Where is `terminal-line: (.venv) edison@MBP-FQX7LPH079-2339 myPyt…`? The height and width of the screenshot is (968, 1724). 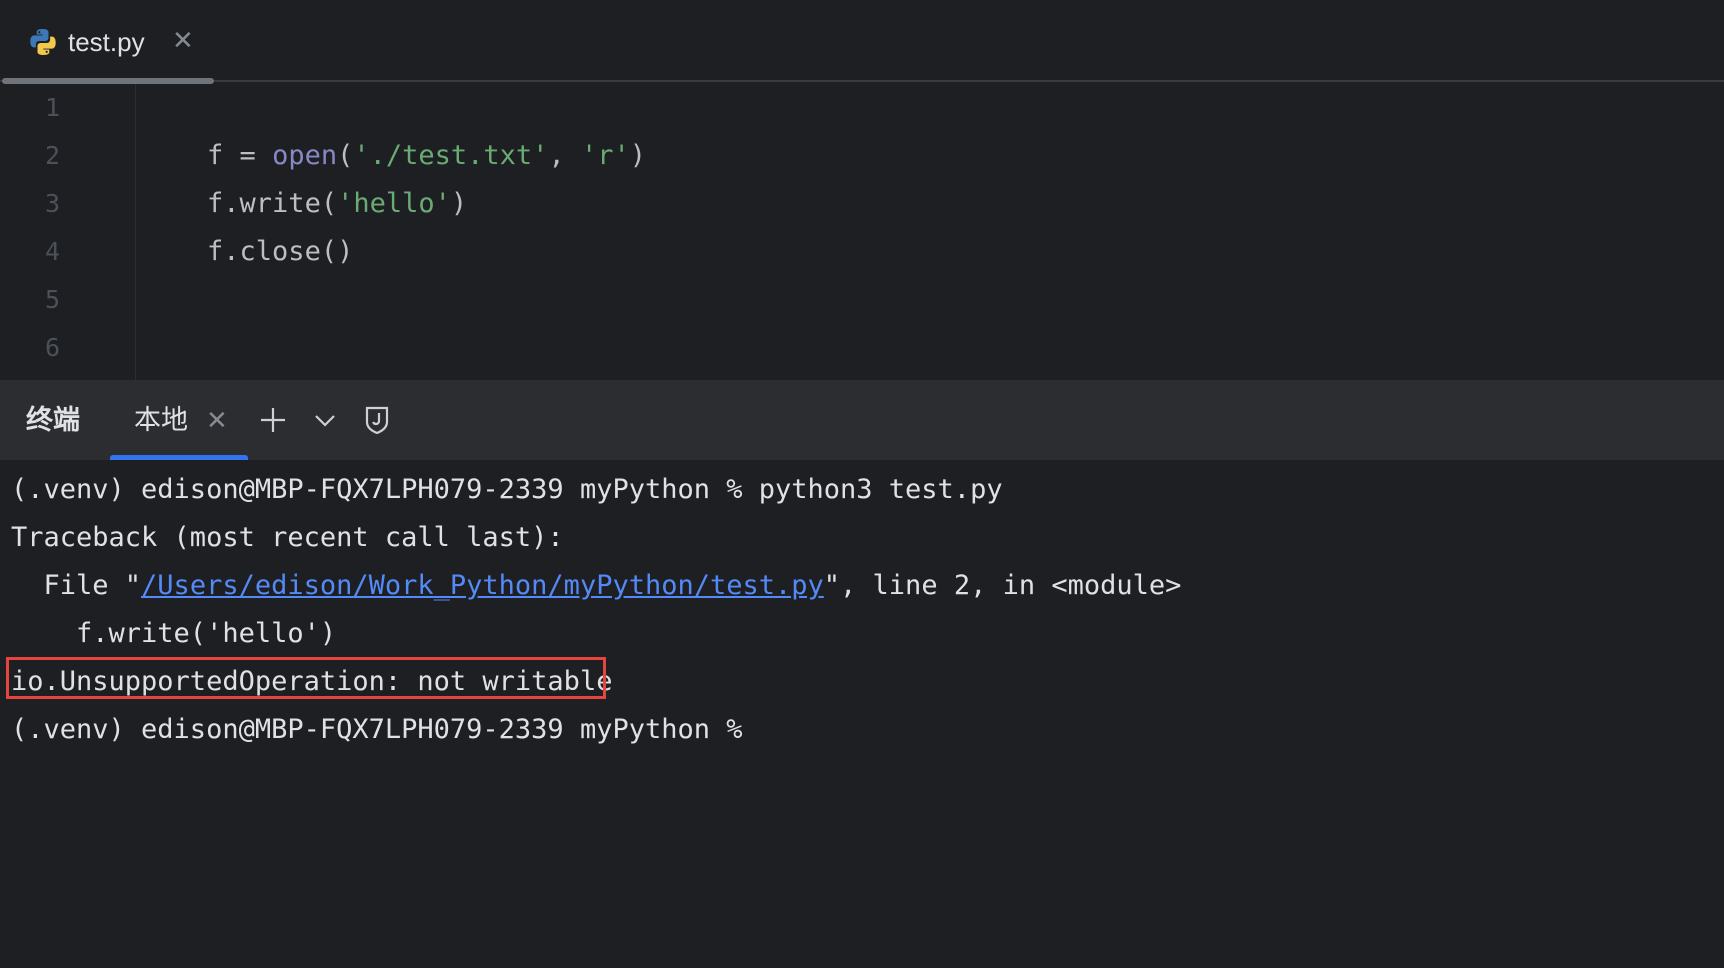
terminal-line: (.venv) edison@MBP-FQX7LPH079-2339 myPyt… is located at coordinates (507, 489).